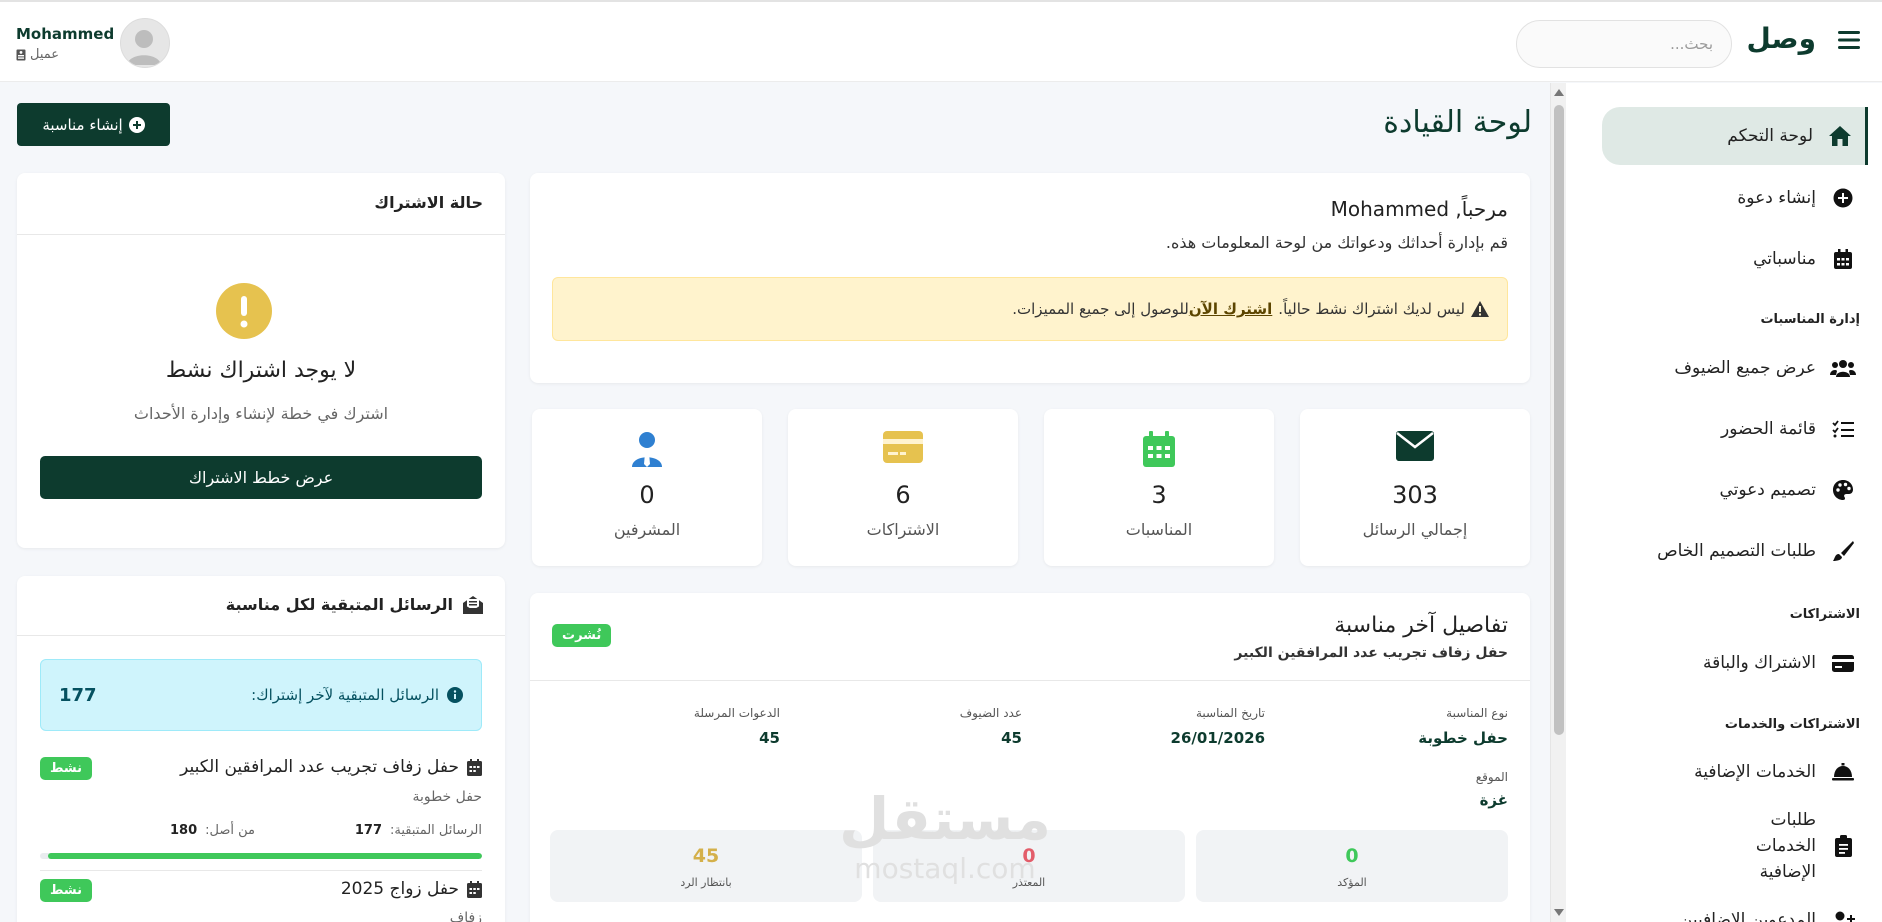 The height and width of the screenshot is (922, 1882). Describe the element at coordinates (1735, 368) in the screenshot. I see `sidebar-item-all-guests: عرض جميع الضيوف` at that location.